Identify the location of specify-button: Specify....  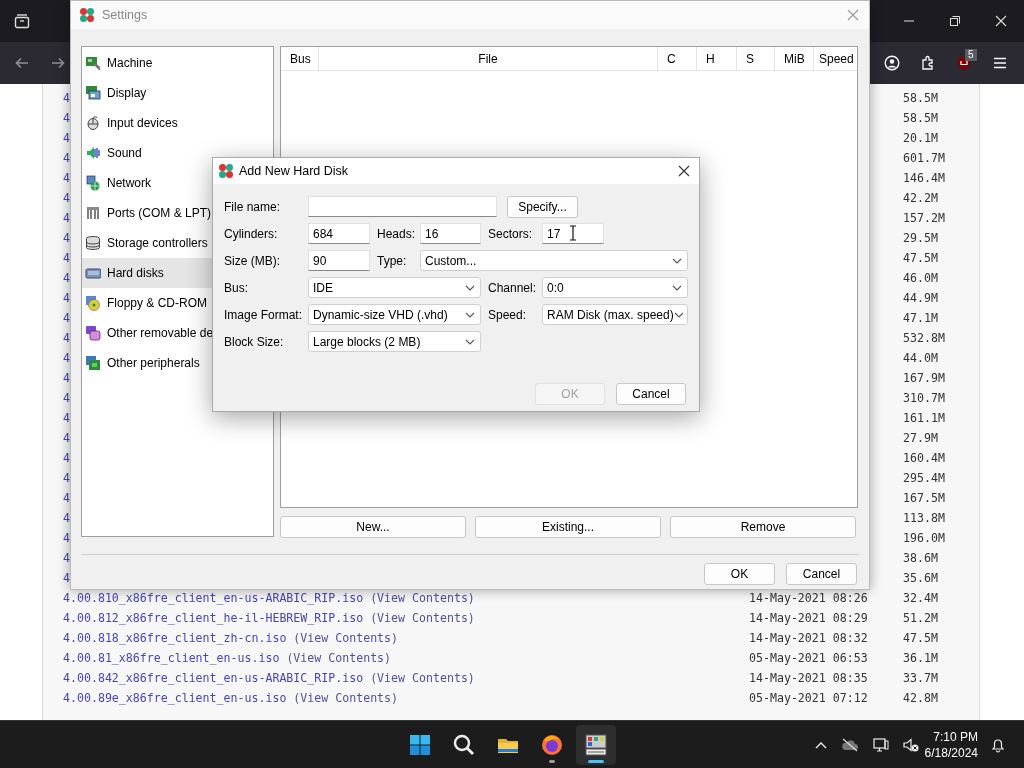
(542, 206).